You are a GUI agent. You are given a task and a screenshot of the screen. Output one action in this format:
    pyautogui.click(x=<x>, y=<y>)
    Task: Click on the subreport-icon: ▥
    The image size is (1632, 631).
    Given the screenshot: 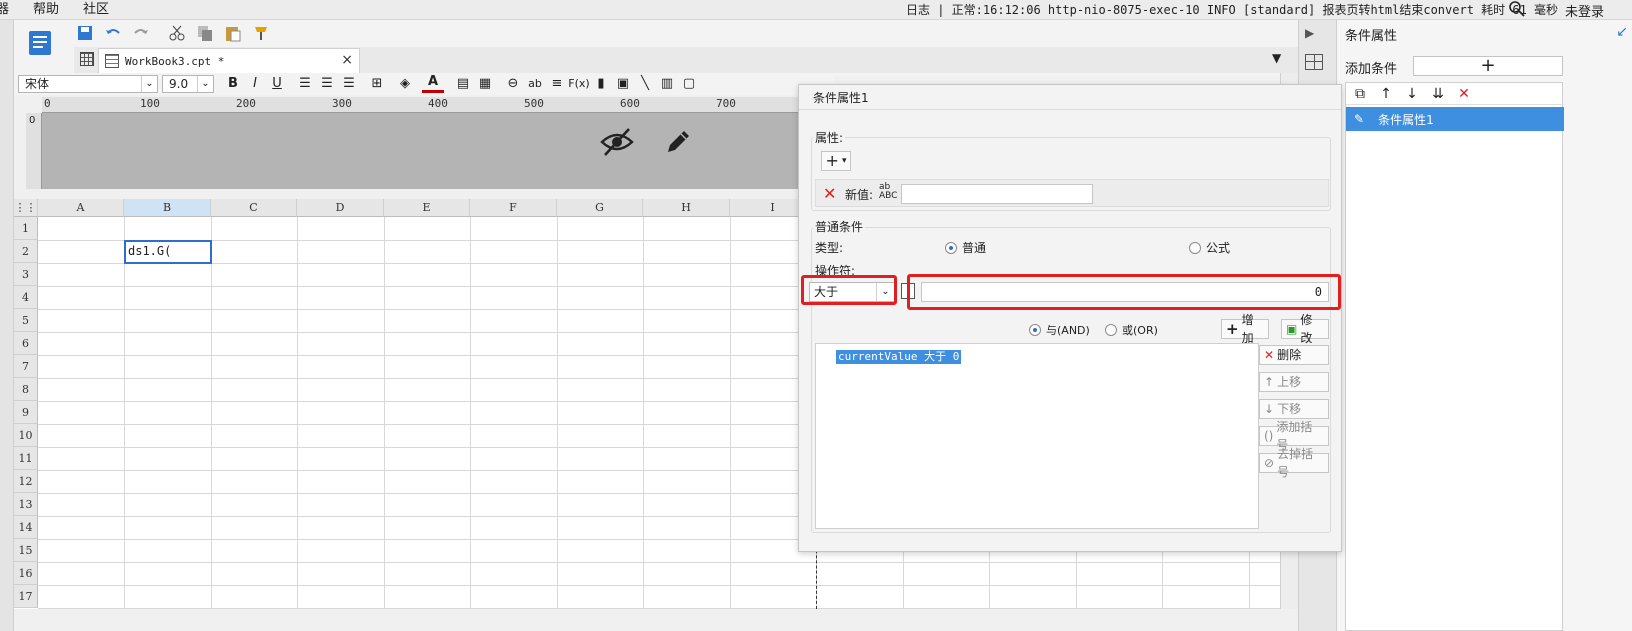 What is the action you would take?
    pyautogui.click(x=667, y=84)
    